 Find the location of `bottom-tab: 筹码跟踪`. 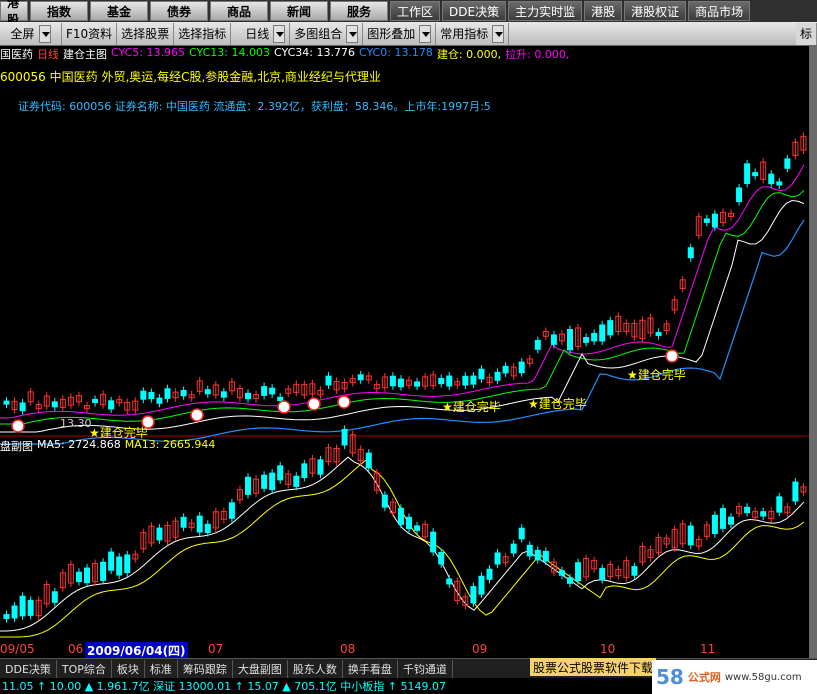

bottom-tab: 筹码跟踪 is located at coordinates (205, 668).